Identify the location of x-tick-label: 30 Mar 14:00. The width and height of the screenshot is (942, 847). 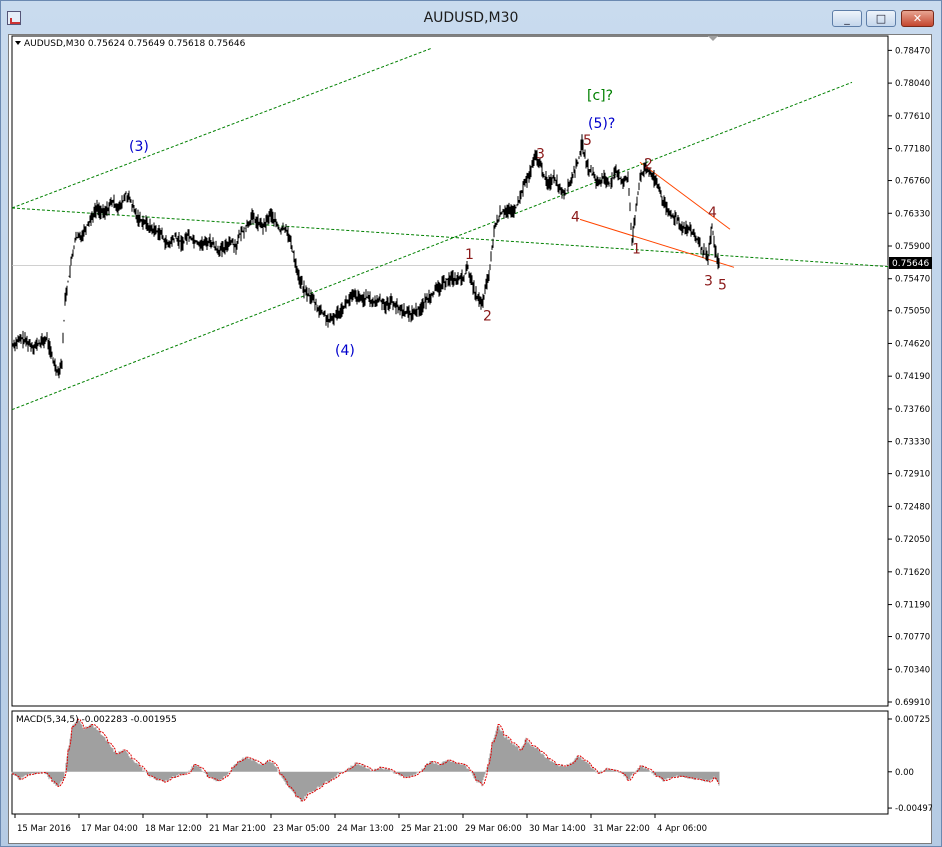
(557, 829).